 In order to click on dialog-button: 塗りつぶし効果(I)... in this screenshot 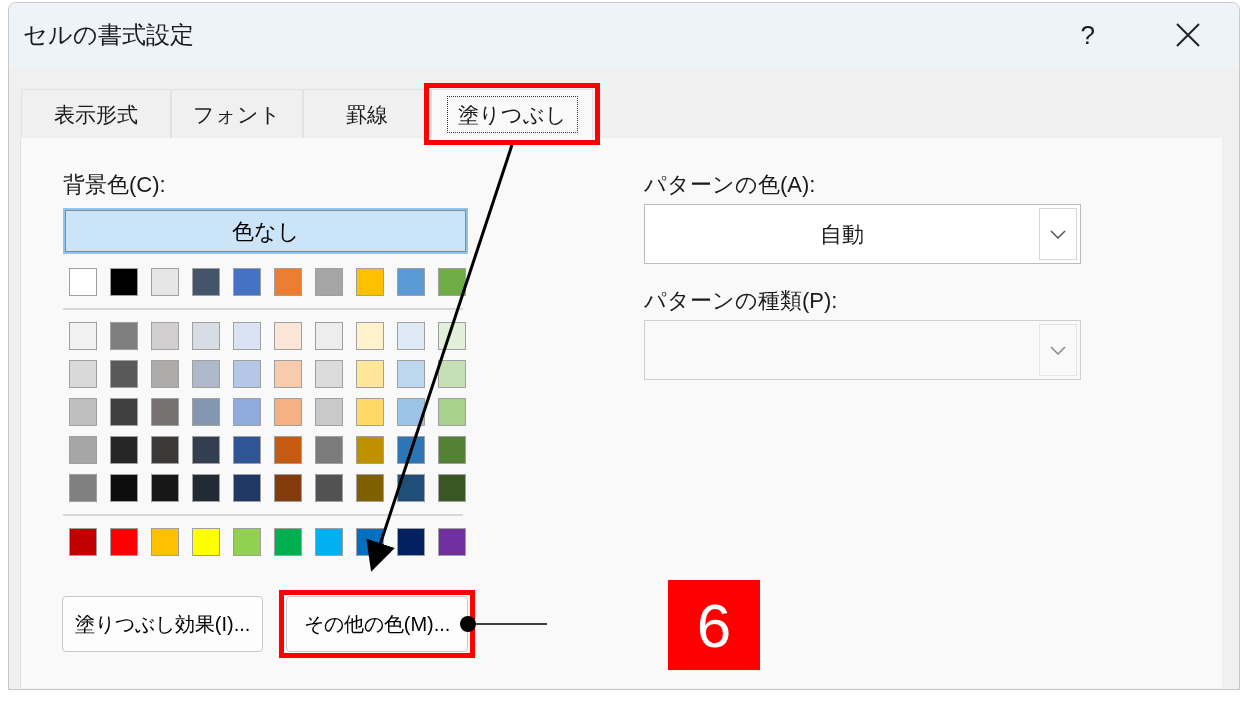, I will do `click(163, 624)`.